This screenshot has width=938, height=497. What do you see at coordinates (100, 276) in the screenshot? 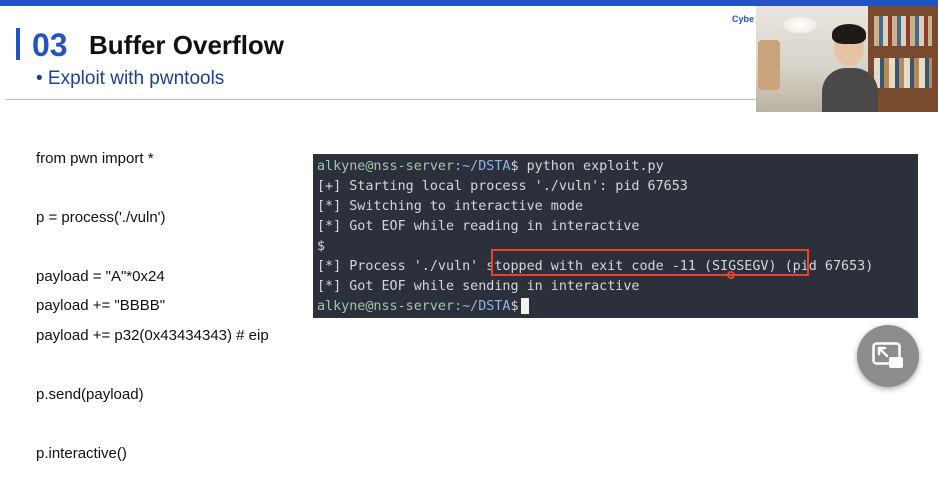
I see `code-line: payload = "A"*0x24` at bounding box center [100, 276].